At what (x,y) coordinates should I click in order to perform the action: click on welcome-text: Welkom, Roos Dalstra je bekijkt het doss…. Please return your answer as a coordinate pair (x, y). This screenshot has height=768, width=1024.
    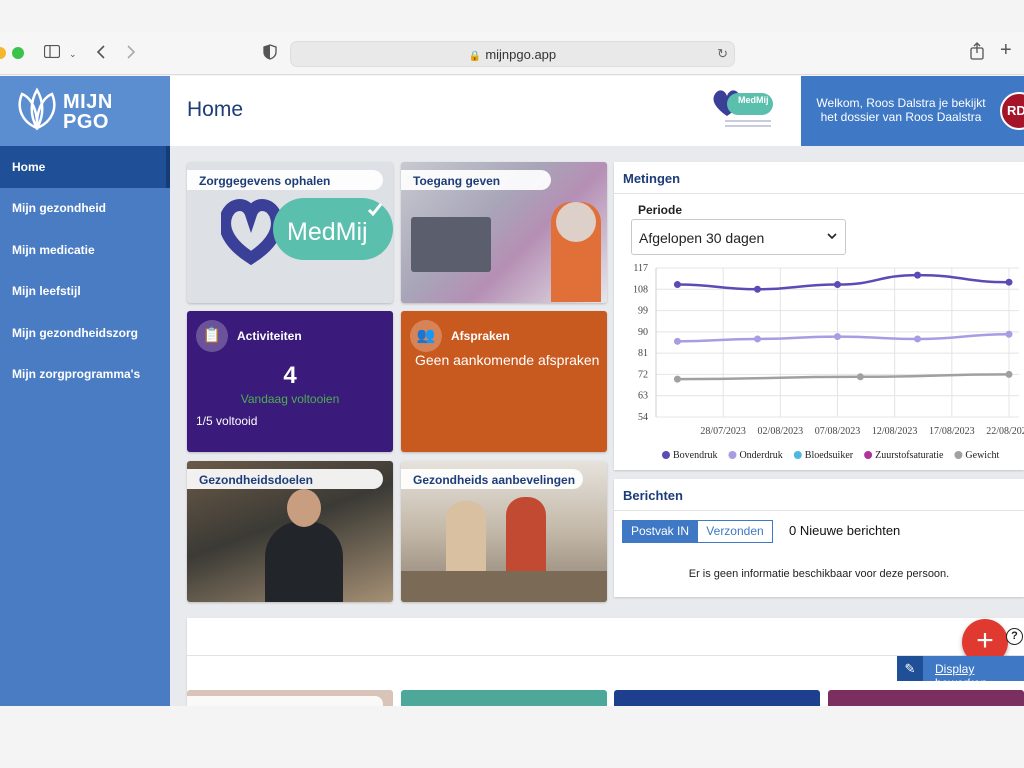
    Looking at the image, I should click on (901, 110).